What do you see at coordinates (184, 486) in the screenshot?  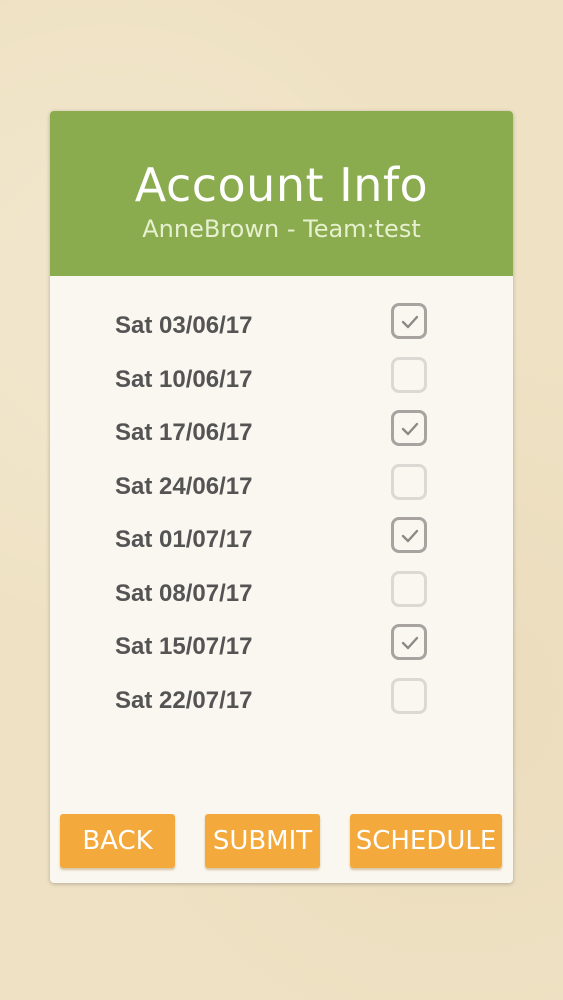 I see `date-label: Sat 24/06/17` at bounding box center [184, 486].